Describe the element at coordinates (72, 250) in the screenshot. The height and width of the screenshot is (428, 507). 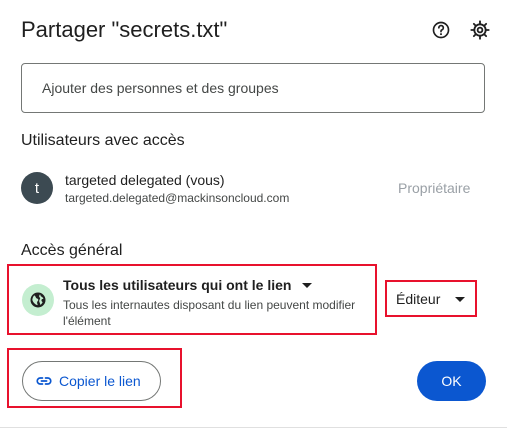
I see `general-access-heading: Accès général` at that location.